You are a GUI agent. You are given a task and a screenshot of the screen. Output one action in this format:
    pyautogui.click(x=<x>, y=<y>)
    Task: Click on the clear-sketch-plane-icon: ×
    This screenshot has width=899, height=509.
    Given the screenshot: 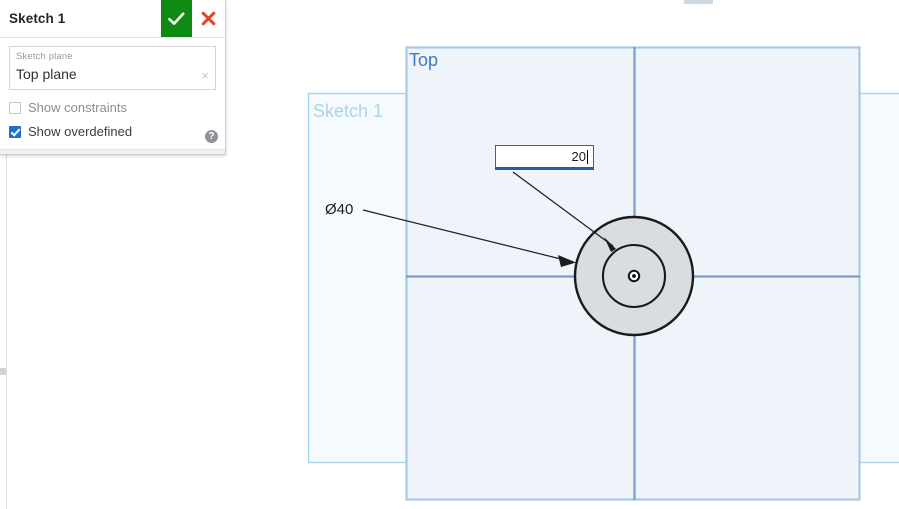 What is the action you would take?
    pyautogui.click(x=205, y=75)
    